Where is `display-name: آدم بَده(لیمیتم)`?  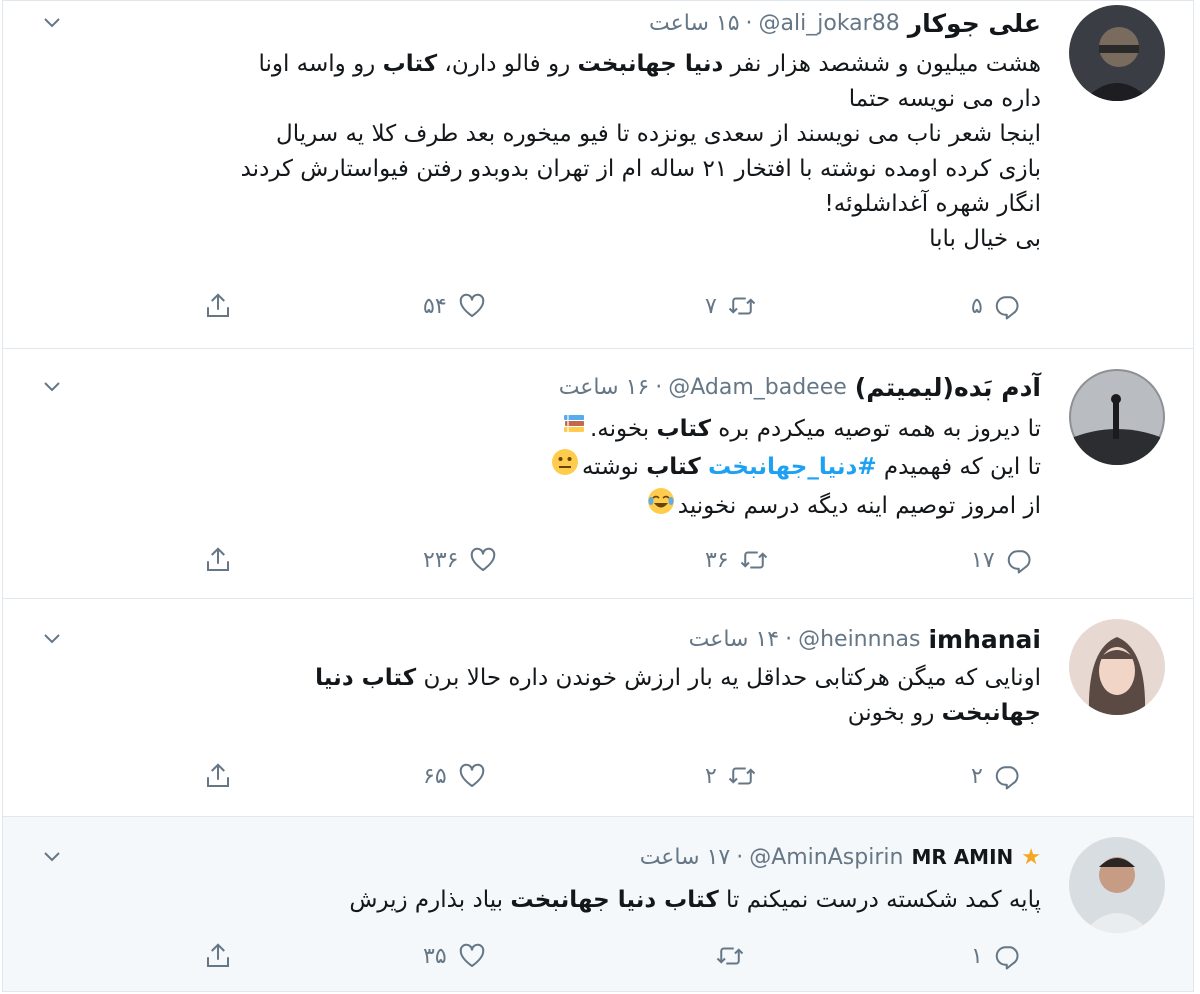 display-name: آدم بَده(لیمیتم) is located at coordinates (948, 387).